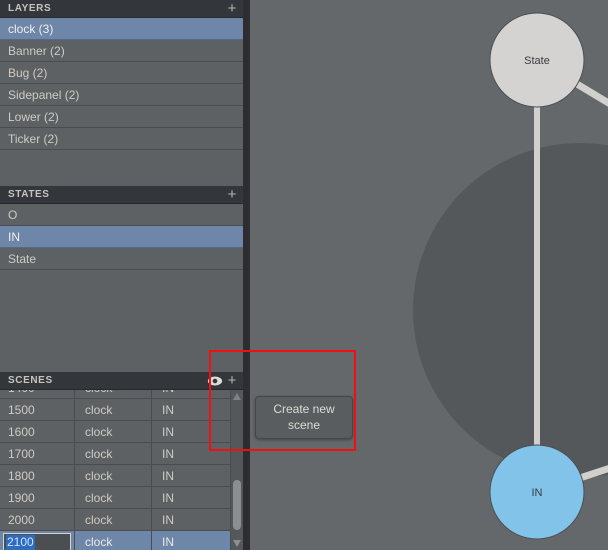 The image size is (608, 550). I want to click on layer-list-item: Ticker (2), so click(121, 139).